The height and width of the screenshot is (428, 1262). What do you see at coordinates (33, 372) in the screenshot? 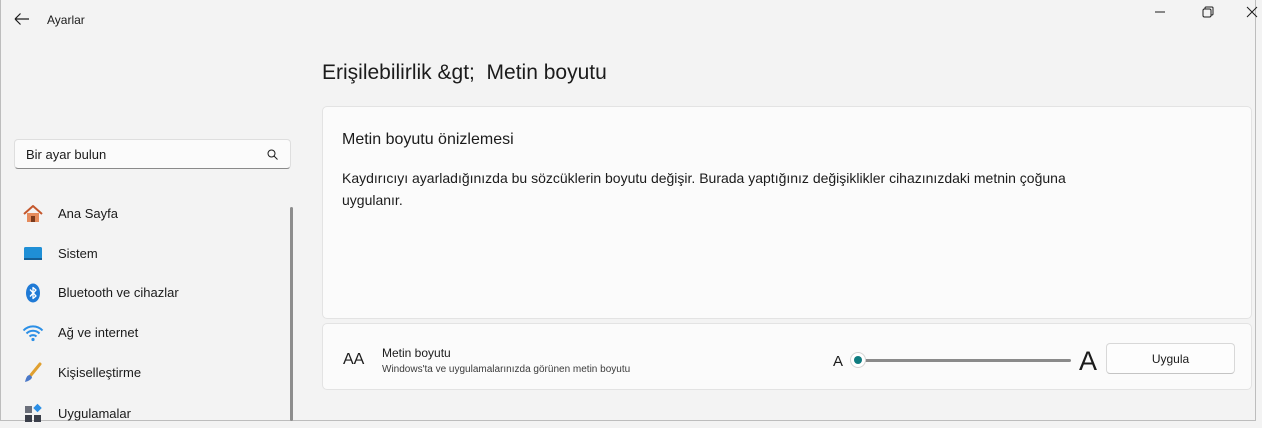
I see `brush-icon` at bounding box center [33, 372].